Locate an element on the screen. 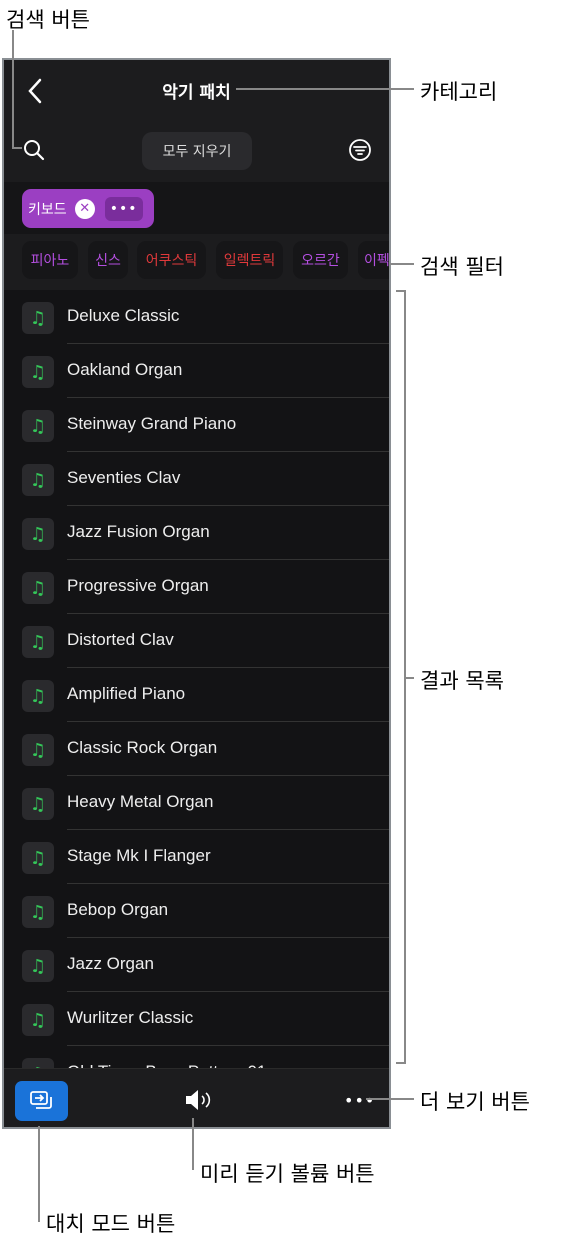  result-row: ♫ Jazz Fusion Organ is located at coordinates (196, 533).